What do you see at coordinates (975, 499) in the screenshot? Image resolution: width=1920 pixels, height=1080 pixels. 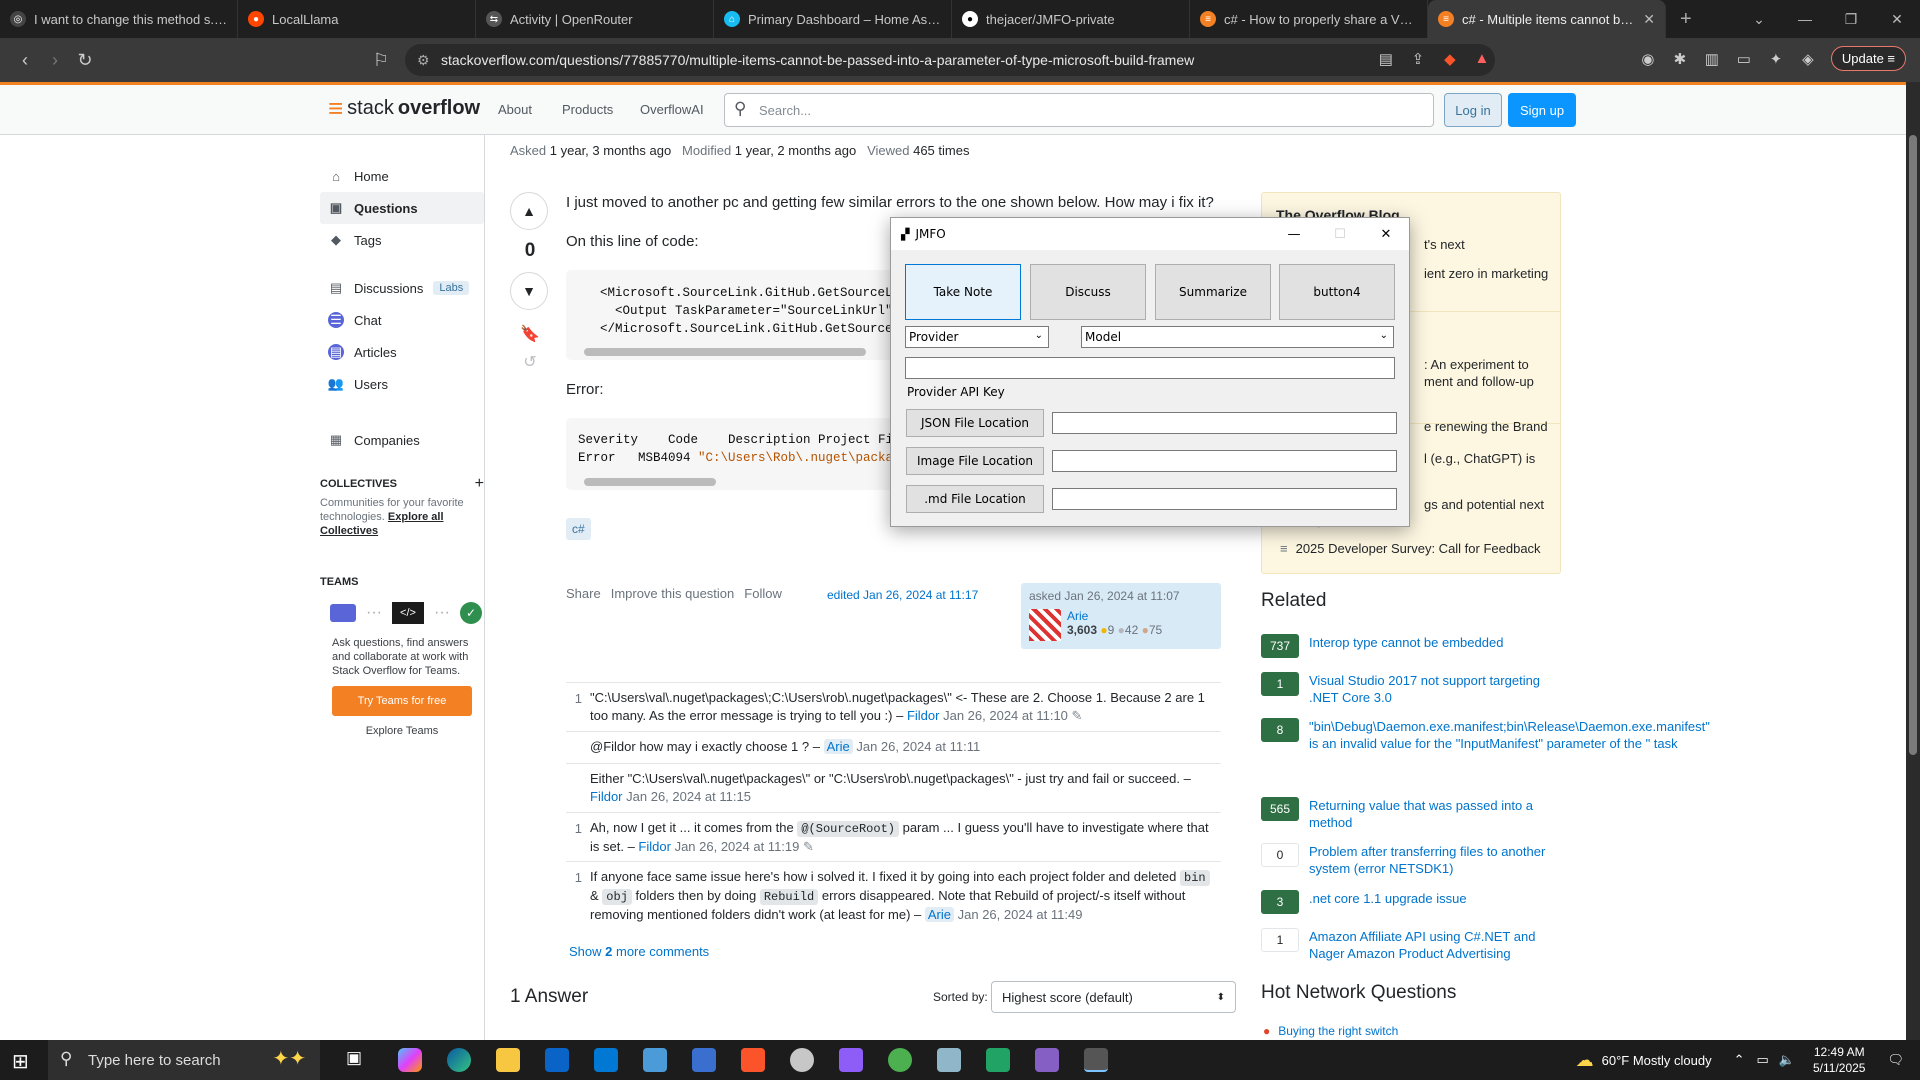 I see `md-file-button: .md File Location` at bounding box center [975, 499].